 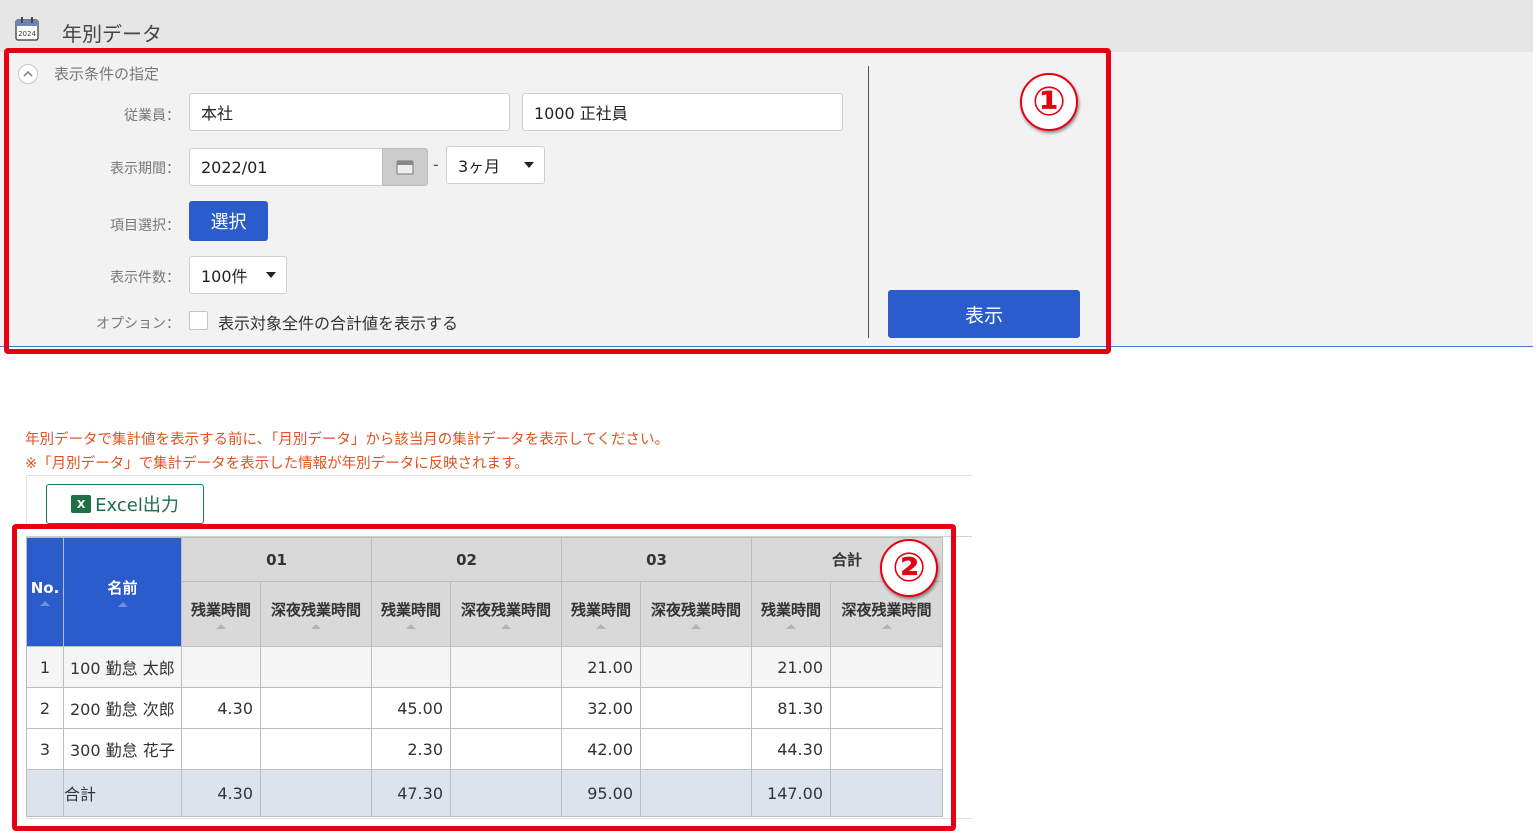 What do you see at coordinates (81, 504) in the screenshot?
I see `excel-icon: X` at bounding box center [81, 504].